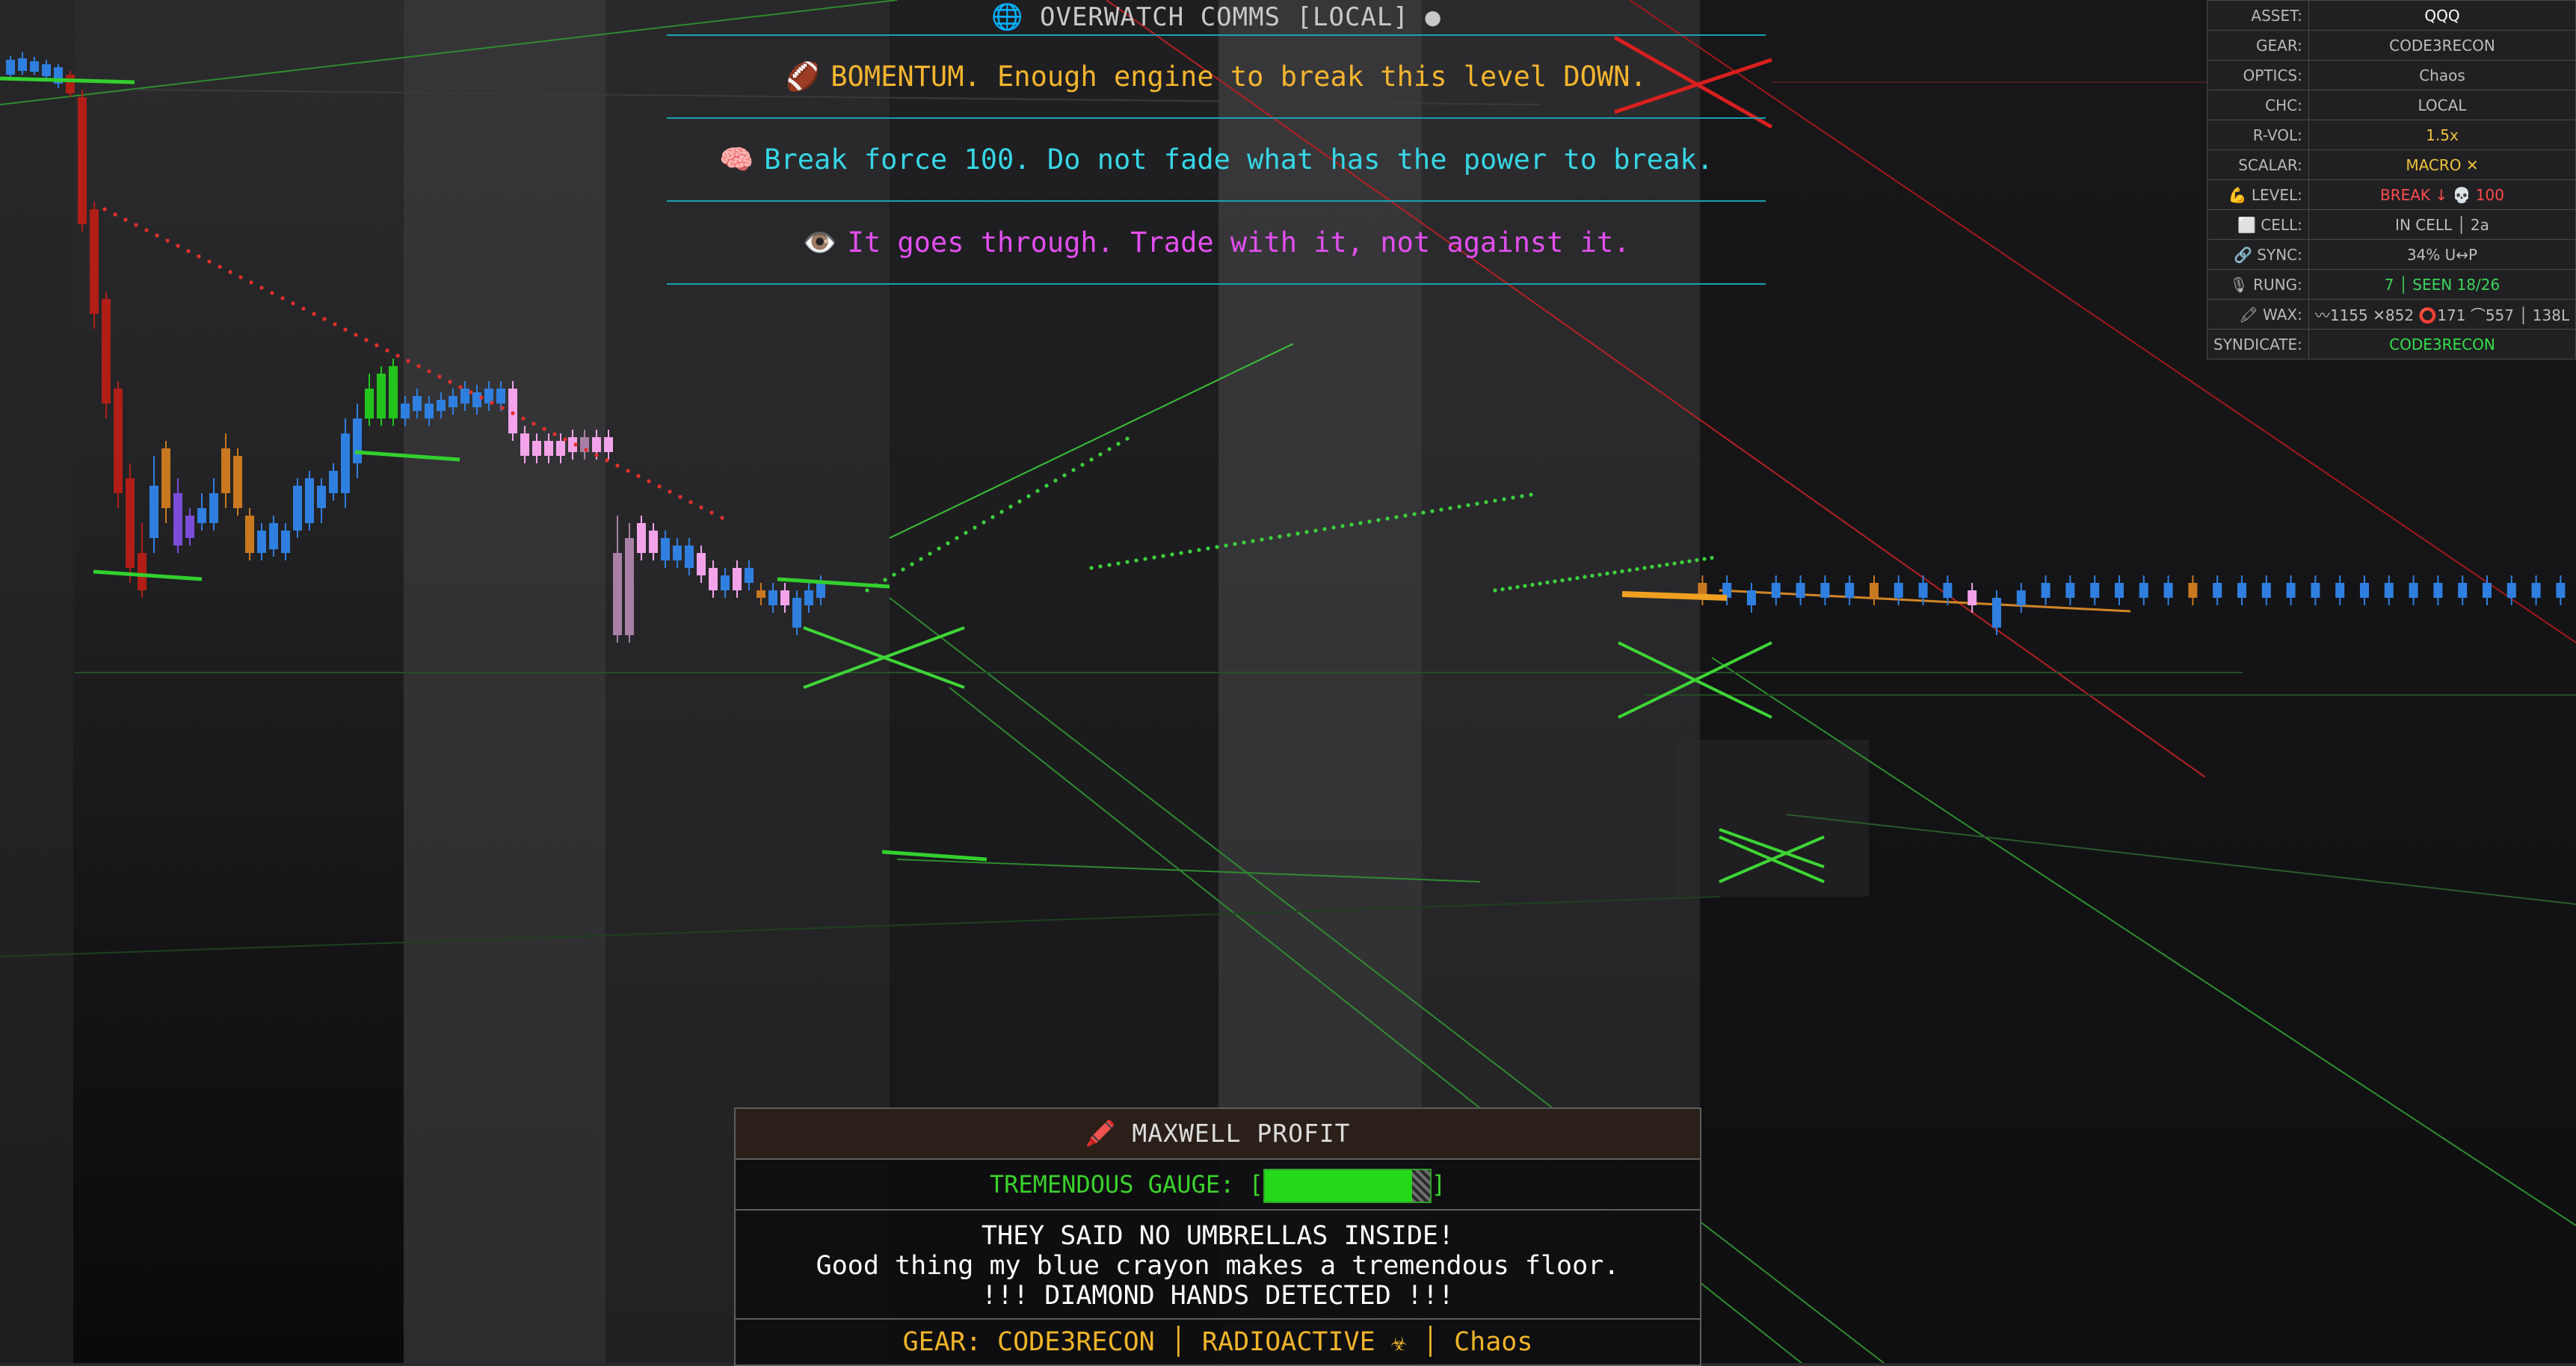 This screenshot has height=1366, width=2576. What do you see at coordinates (2258, 105) in the screenshot?
I see `stats-key: CHC:` at bounding box center [2258, 105].